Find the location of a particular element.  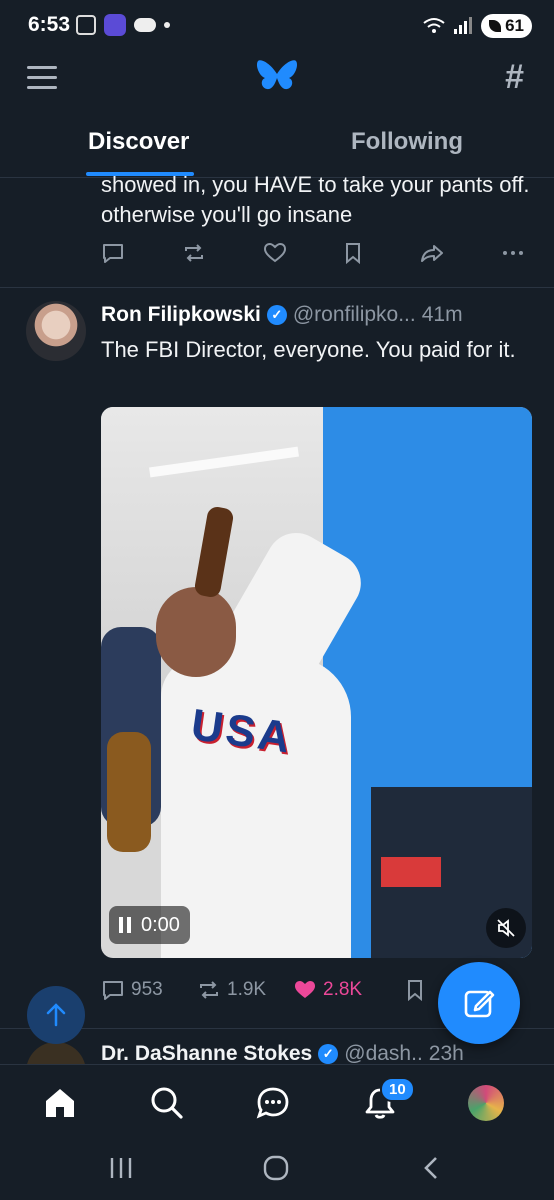

more-button is located at coordinates (513, 253).